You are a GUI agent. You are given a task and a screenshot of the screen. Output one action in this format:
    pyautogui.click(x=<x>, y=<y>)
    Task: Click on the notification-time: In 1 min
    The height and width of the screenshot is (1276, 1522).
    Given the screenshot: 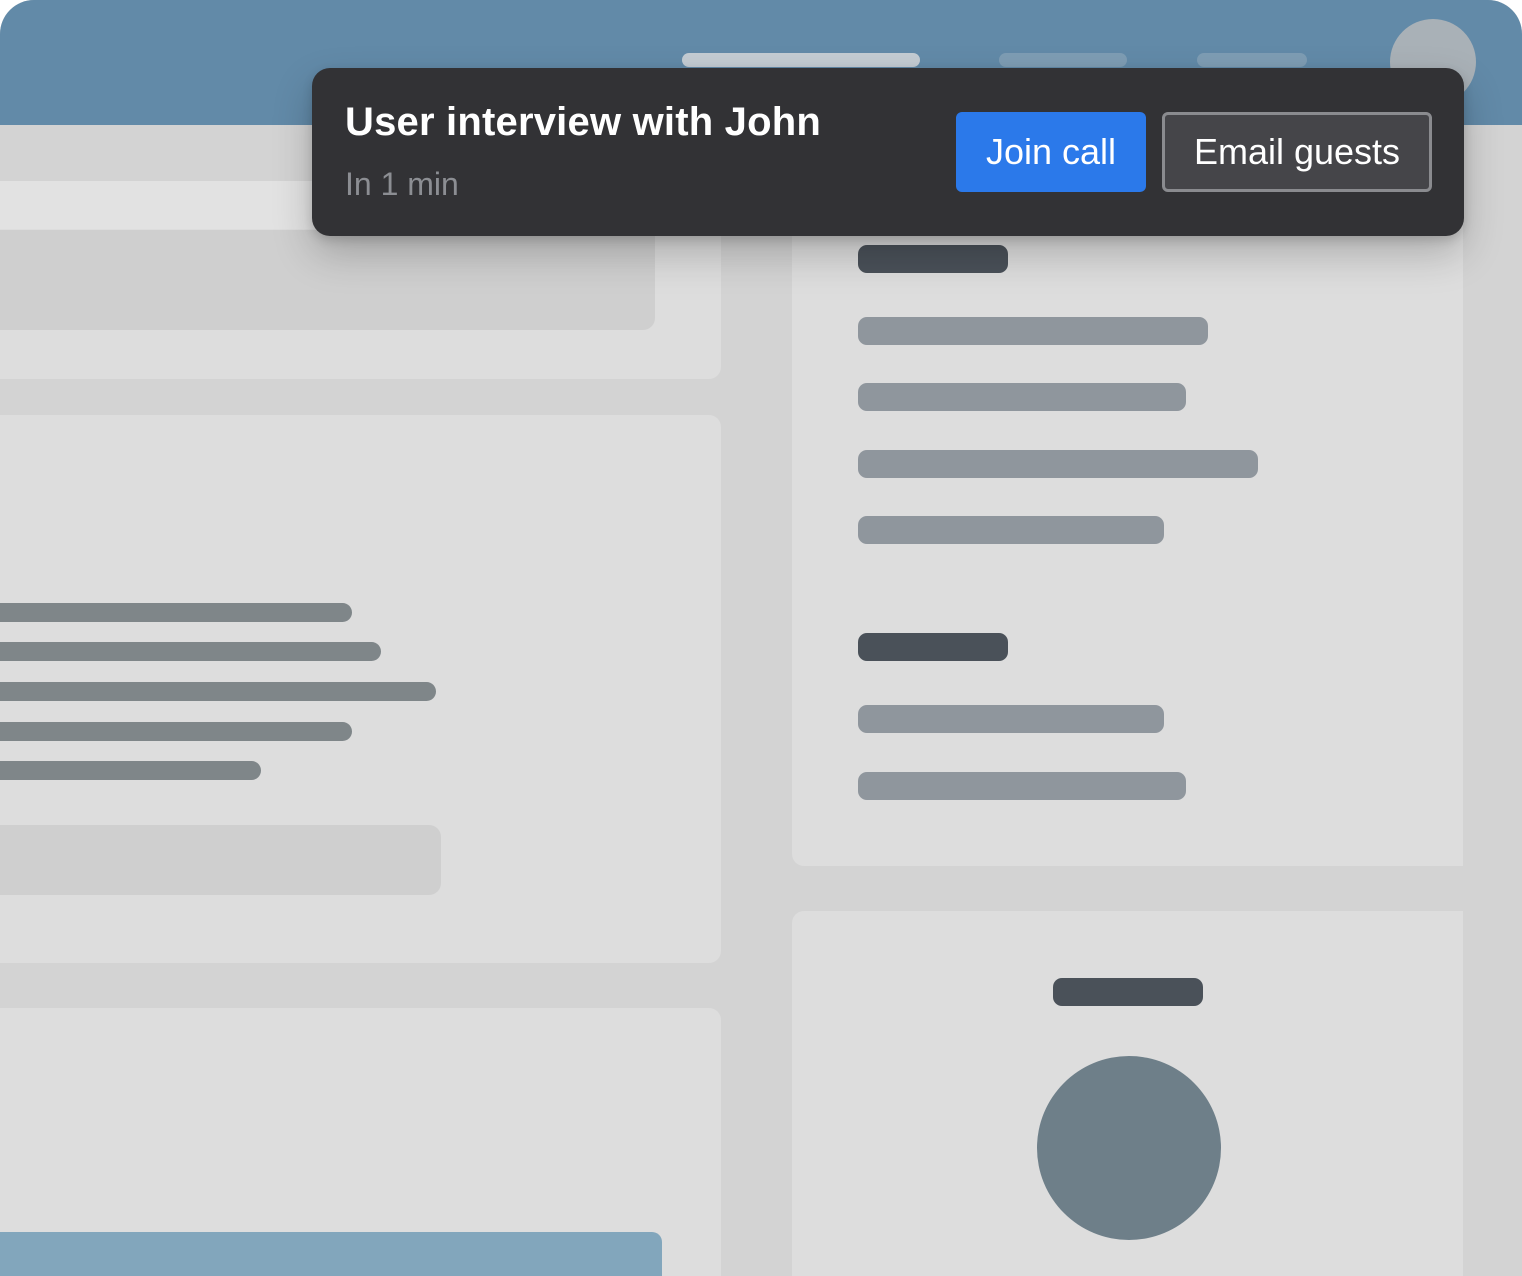 What is the action you would take?
    pyautogui.click(x=402, y=184)
    